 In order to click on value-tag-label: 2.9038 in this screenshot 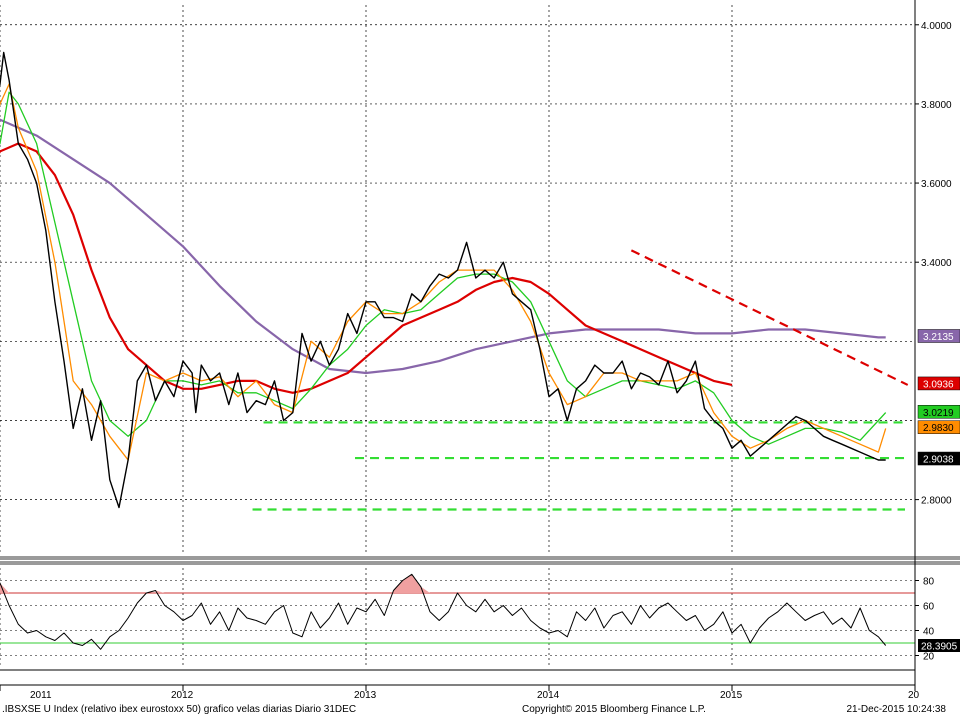, I will do `click(938, 460)`.